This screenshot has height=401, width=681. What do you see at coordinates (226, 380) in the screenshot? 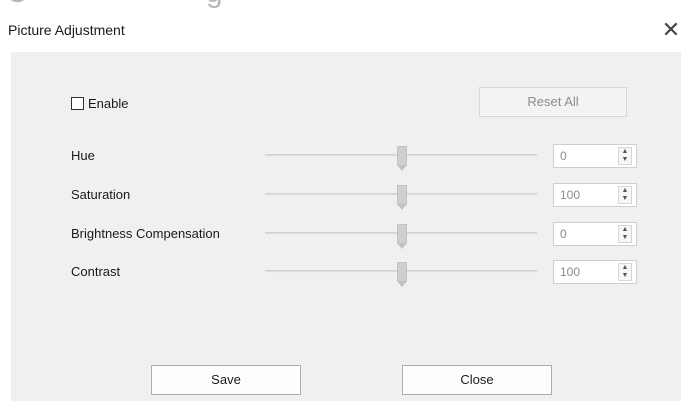
I see `save-button: Save` at bounding box center [226, 380].